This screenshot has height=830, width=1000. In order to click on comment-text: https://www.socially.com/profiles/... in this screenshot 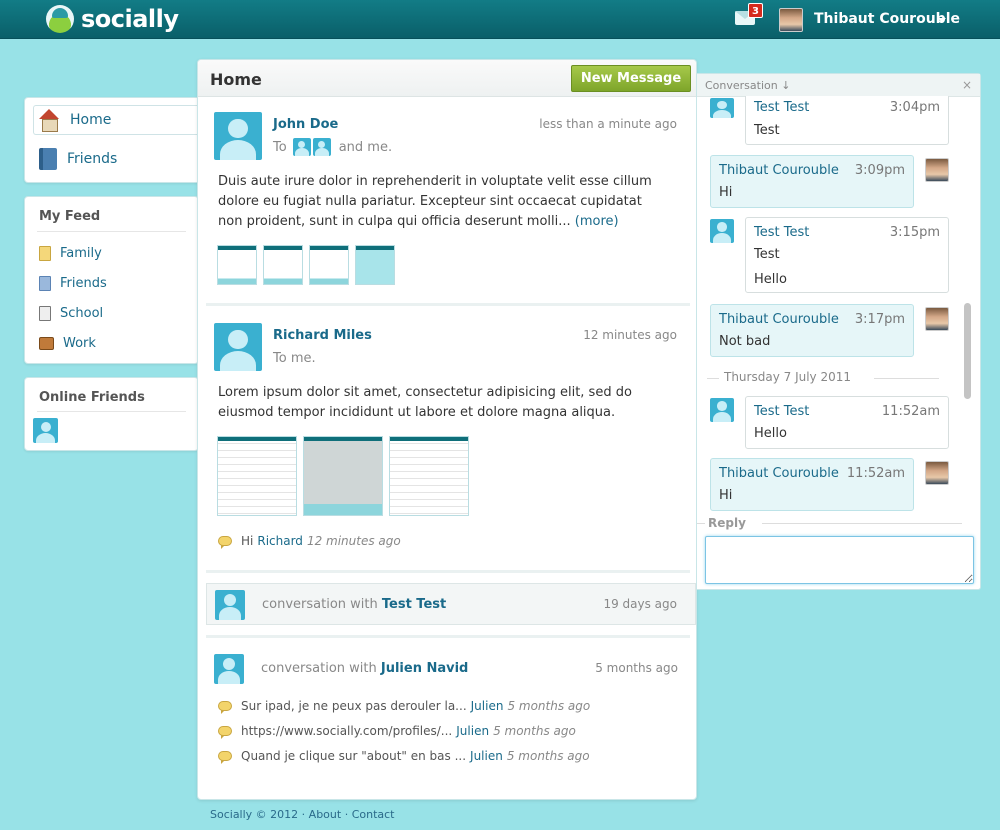, I will do `click(347, 731)`.